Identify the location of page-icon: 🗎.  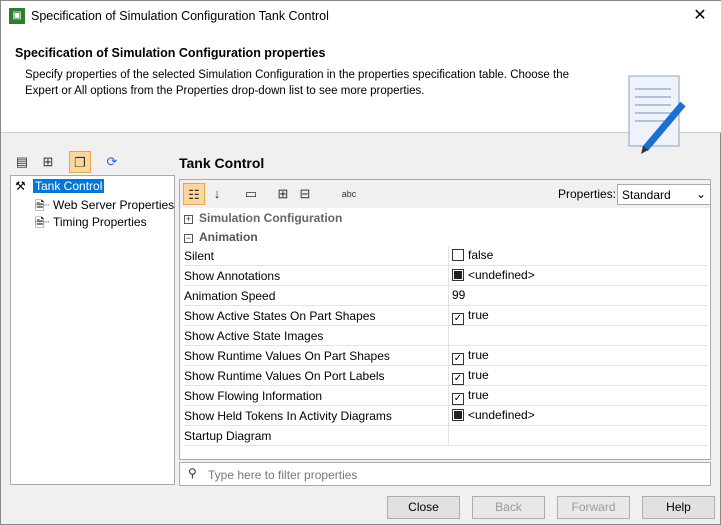
(40, 223).